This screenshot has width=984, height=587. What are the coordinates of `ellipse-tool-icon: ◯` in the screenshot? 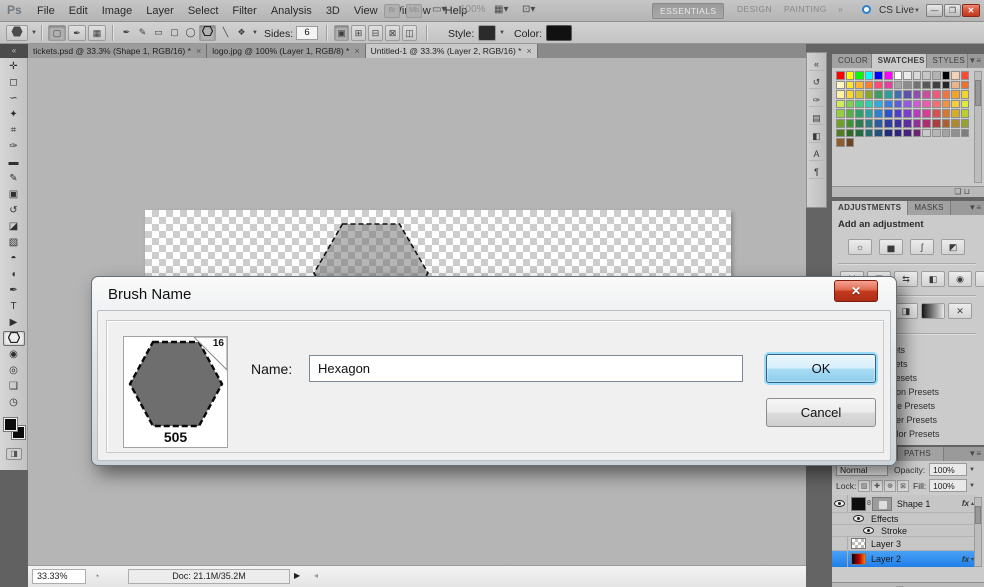 It's located at (190, 33).